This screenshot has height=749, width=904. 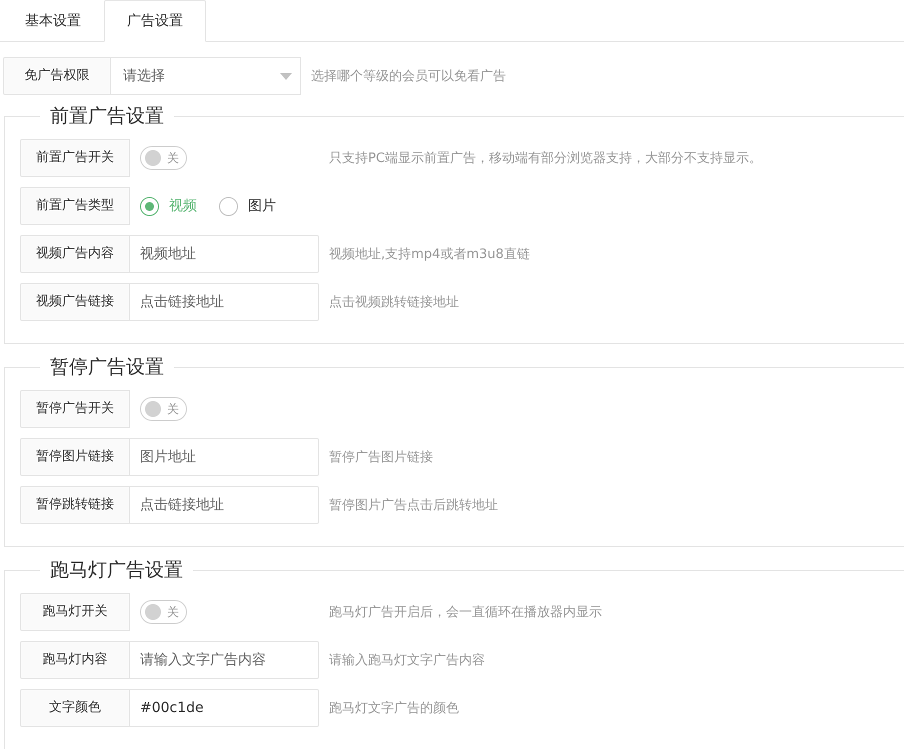 I want to click on radio-option: 图片, so click(x=247, y=206).